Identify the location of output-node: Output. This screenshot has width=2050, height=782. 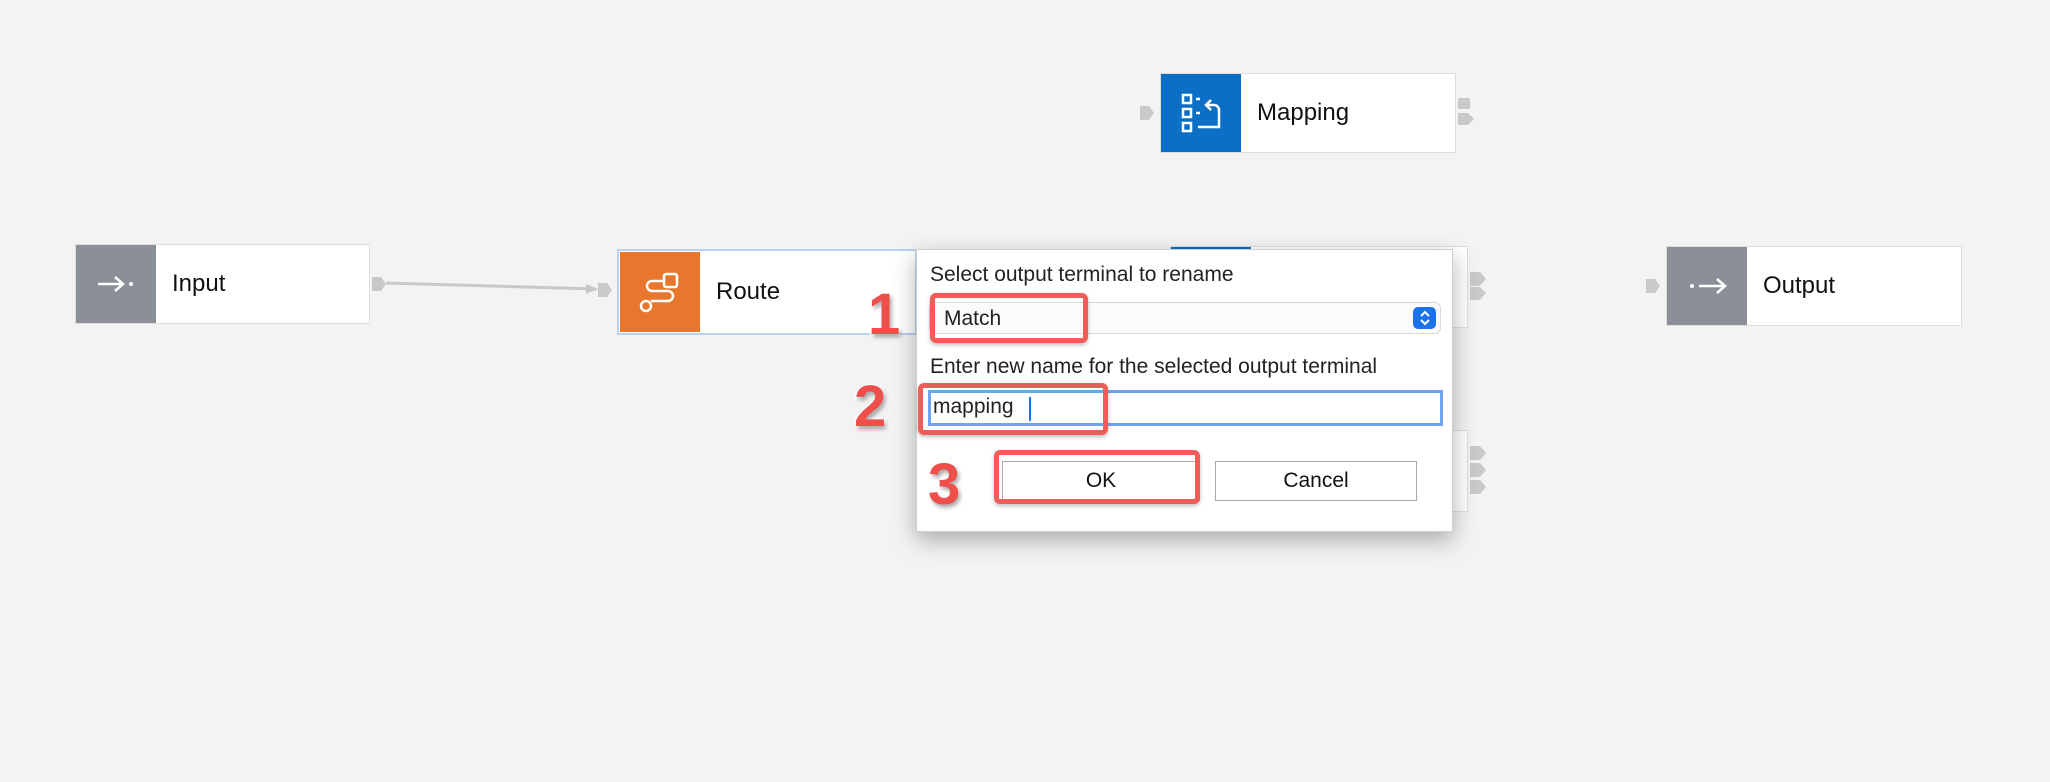
(1814, 286).